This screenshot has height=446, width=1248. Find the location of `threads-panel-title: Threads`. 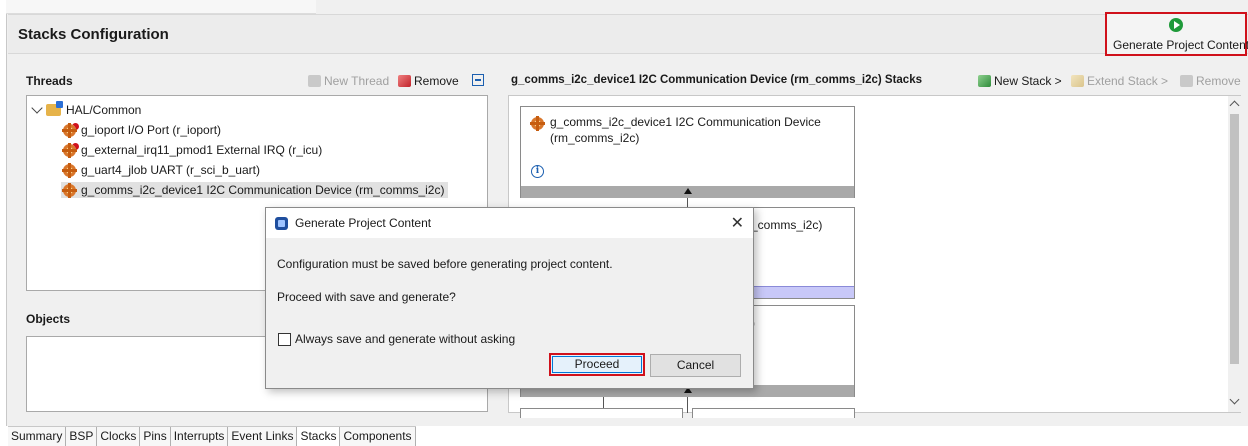

threads-panel-title: Threads is located at coordinates (49, 81).